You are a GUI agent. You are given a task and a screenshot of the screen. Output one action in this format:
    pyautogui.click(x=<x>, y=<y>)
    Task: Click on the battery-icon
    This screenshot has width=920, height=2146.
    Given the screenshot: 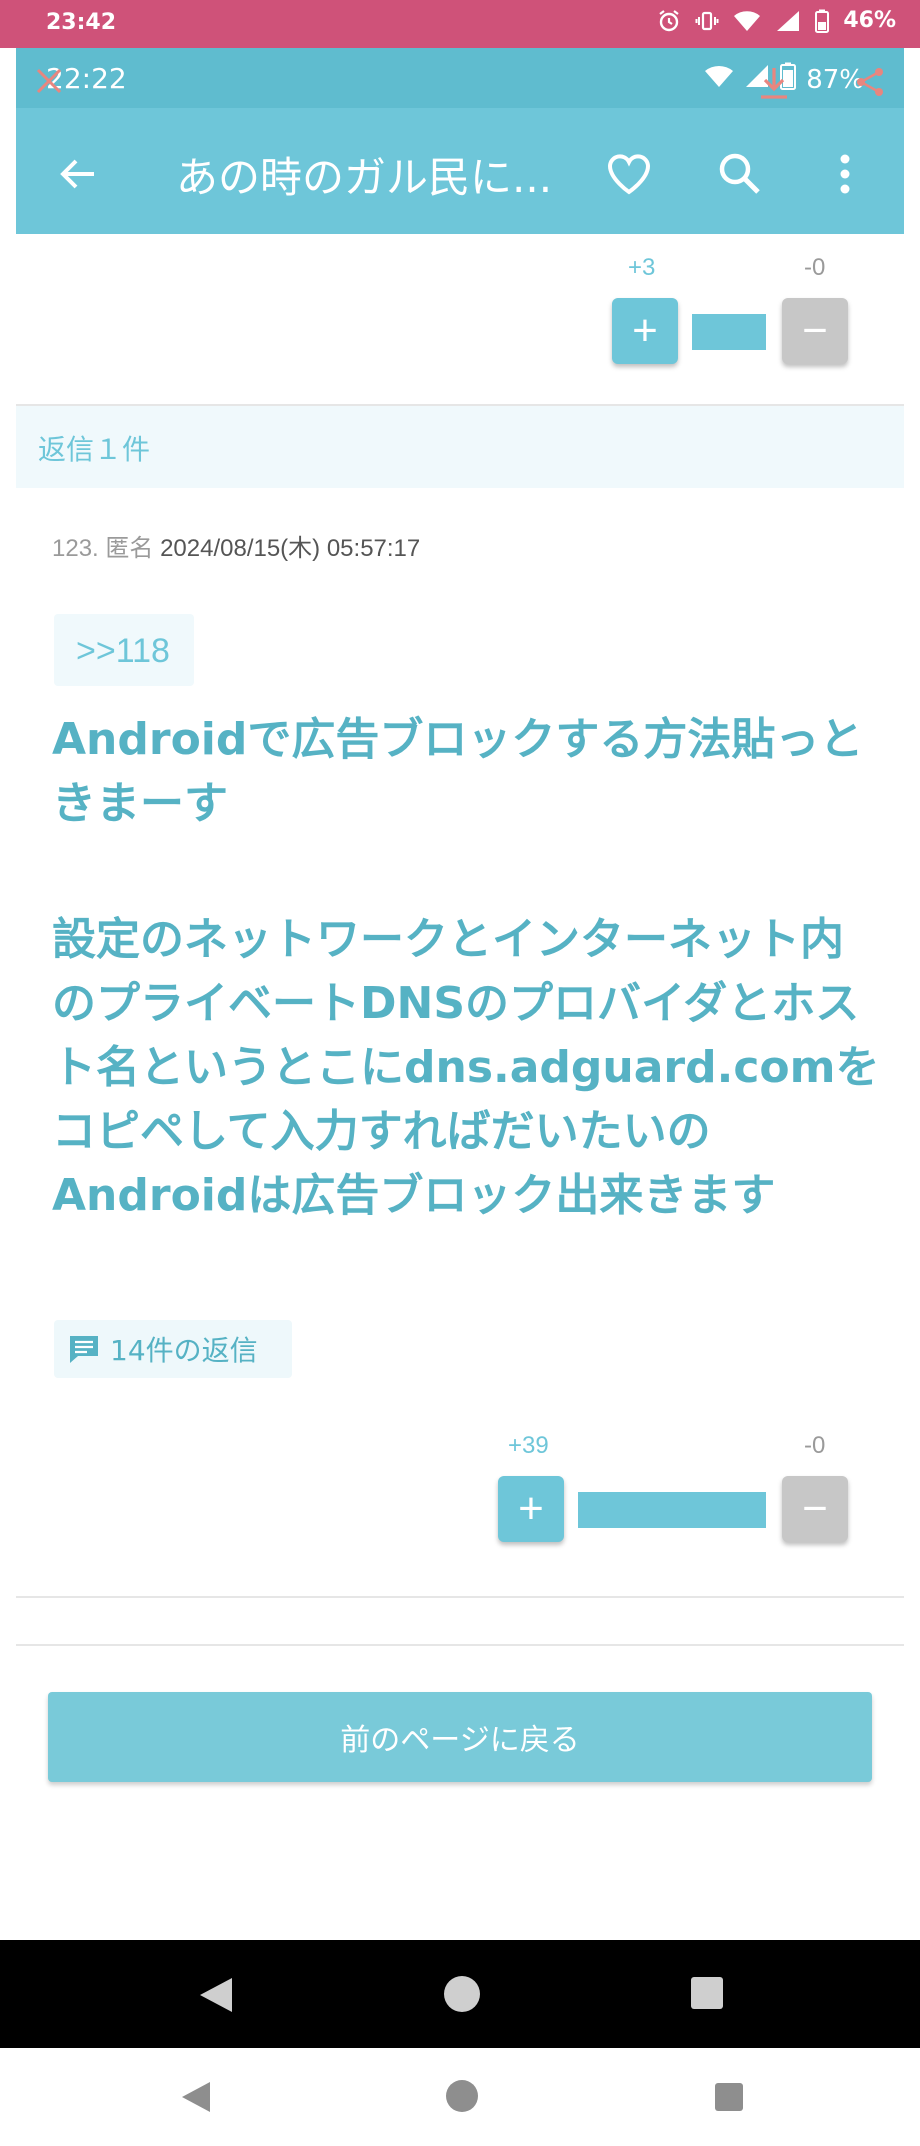 What is the action you would take?
    pyautogui.click(x=822, y=21)
    